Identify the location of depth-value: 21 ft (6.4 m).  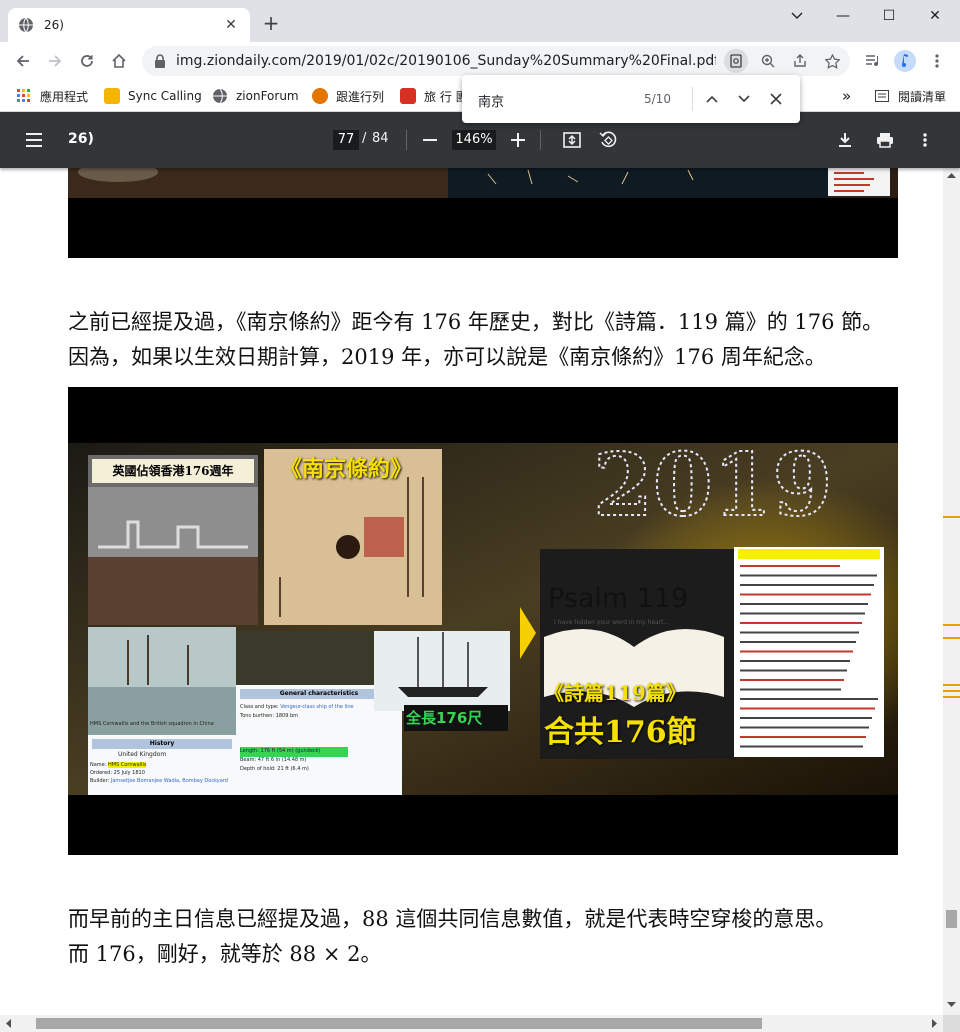
(293, 769).